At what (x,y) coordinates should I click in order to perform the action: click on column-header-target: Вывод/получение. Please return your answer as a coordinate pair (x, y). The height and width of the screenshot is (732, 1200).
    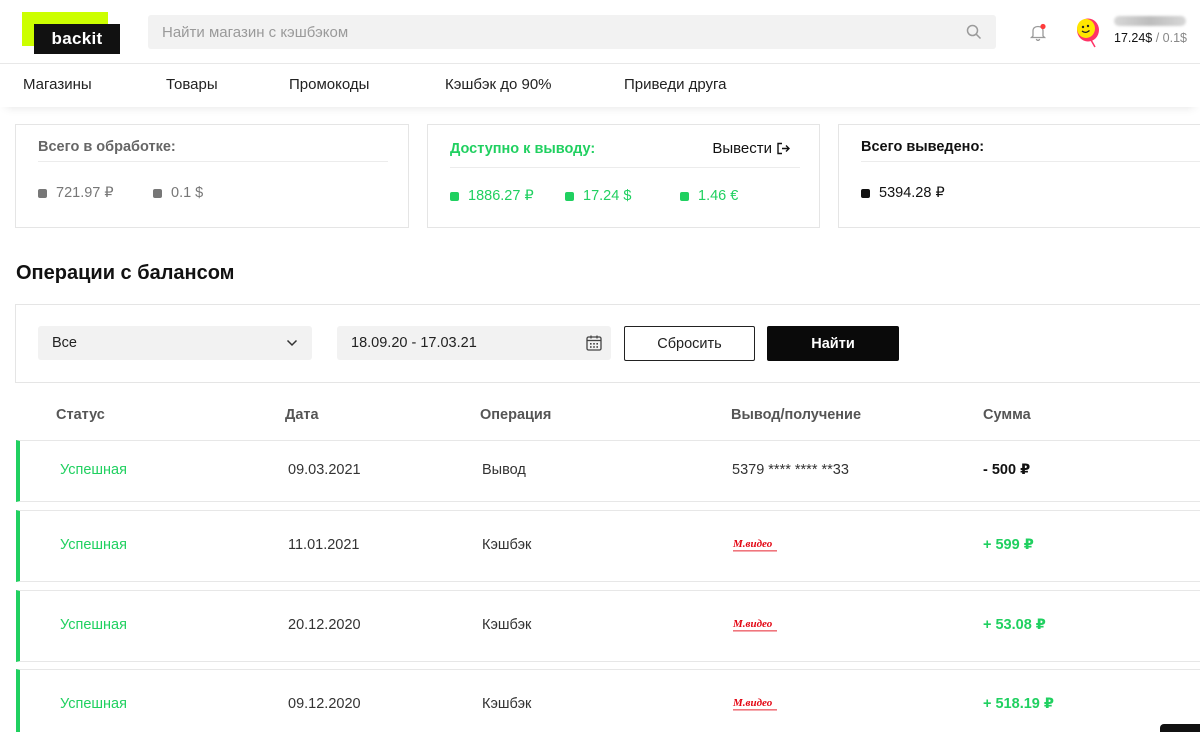
    Looking at the image, I should click on (796, 415).